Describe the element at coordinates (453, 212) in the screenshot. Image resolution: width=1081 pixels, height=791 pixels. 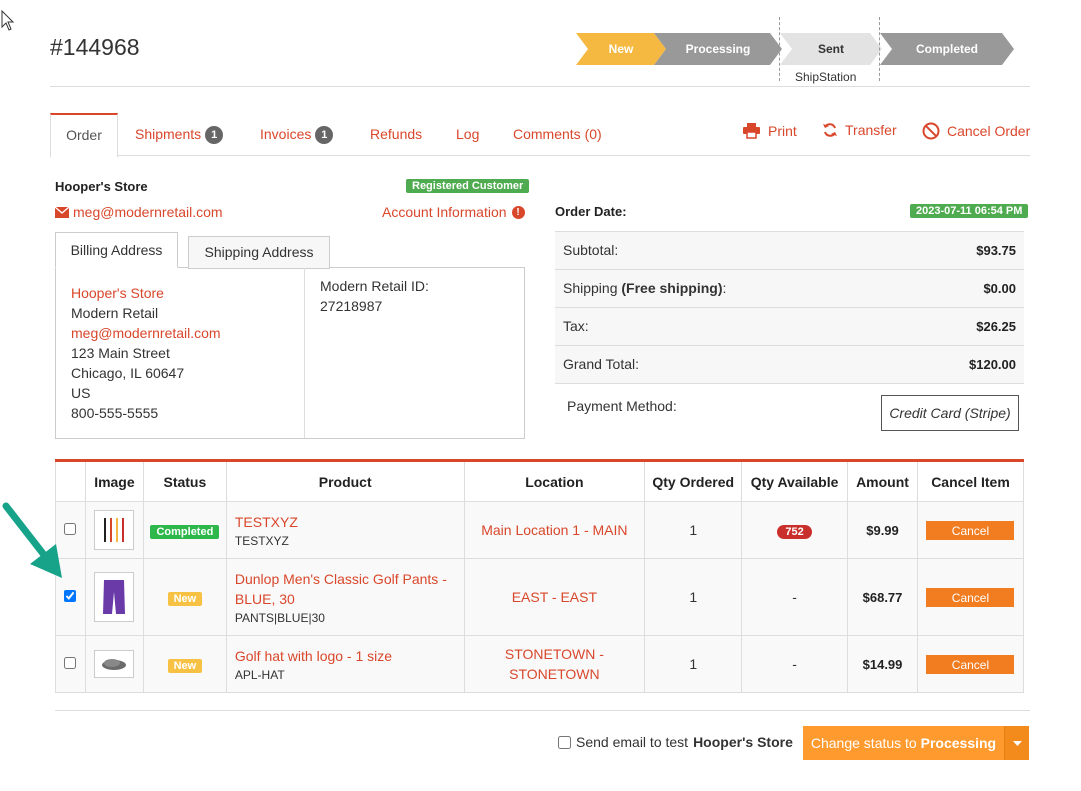
I see `account-information-link: Account Information !` at that location.